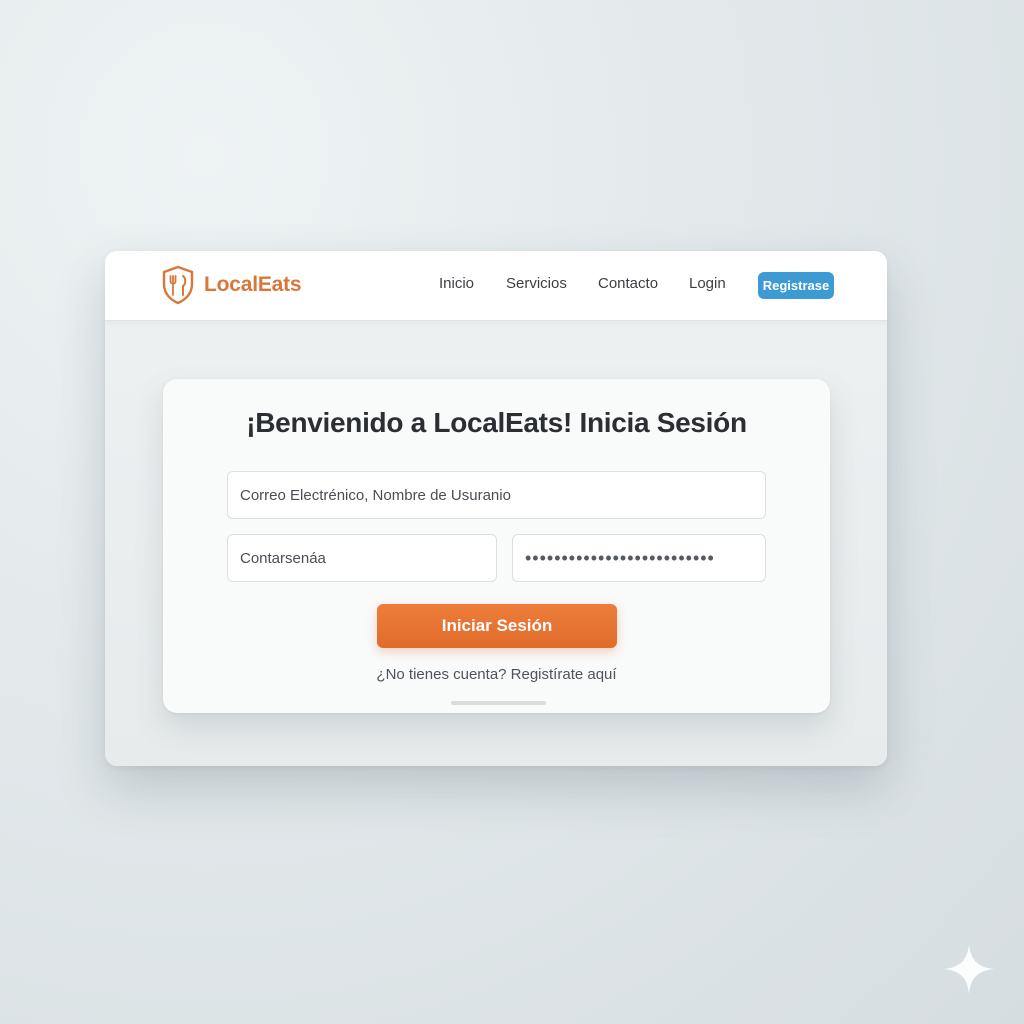 The image size is (1024, 1024). What do you see at coordinates (969, 969) in the screenshot?
I see `sparkle-icon` at bounding box center [969, 969].